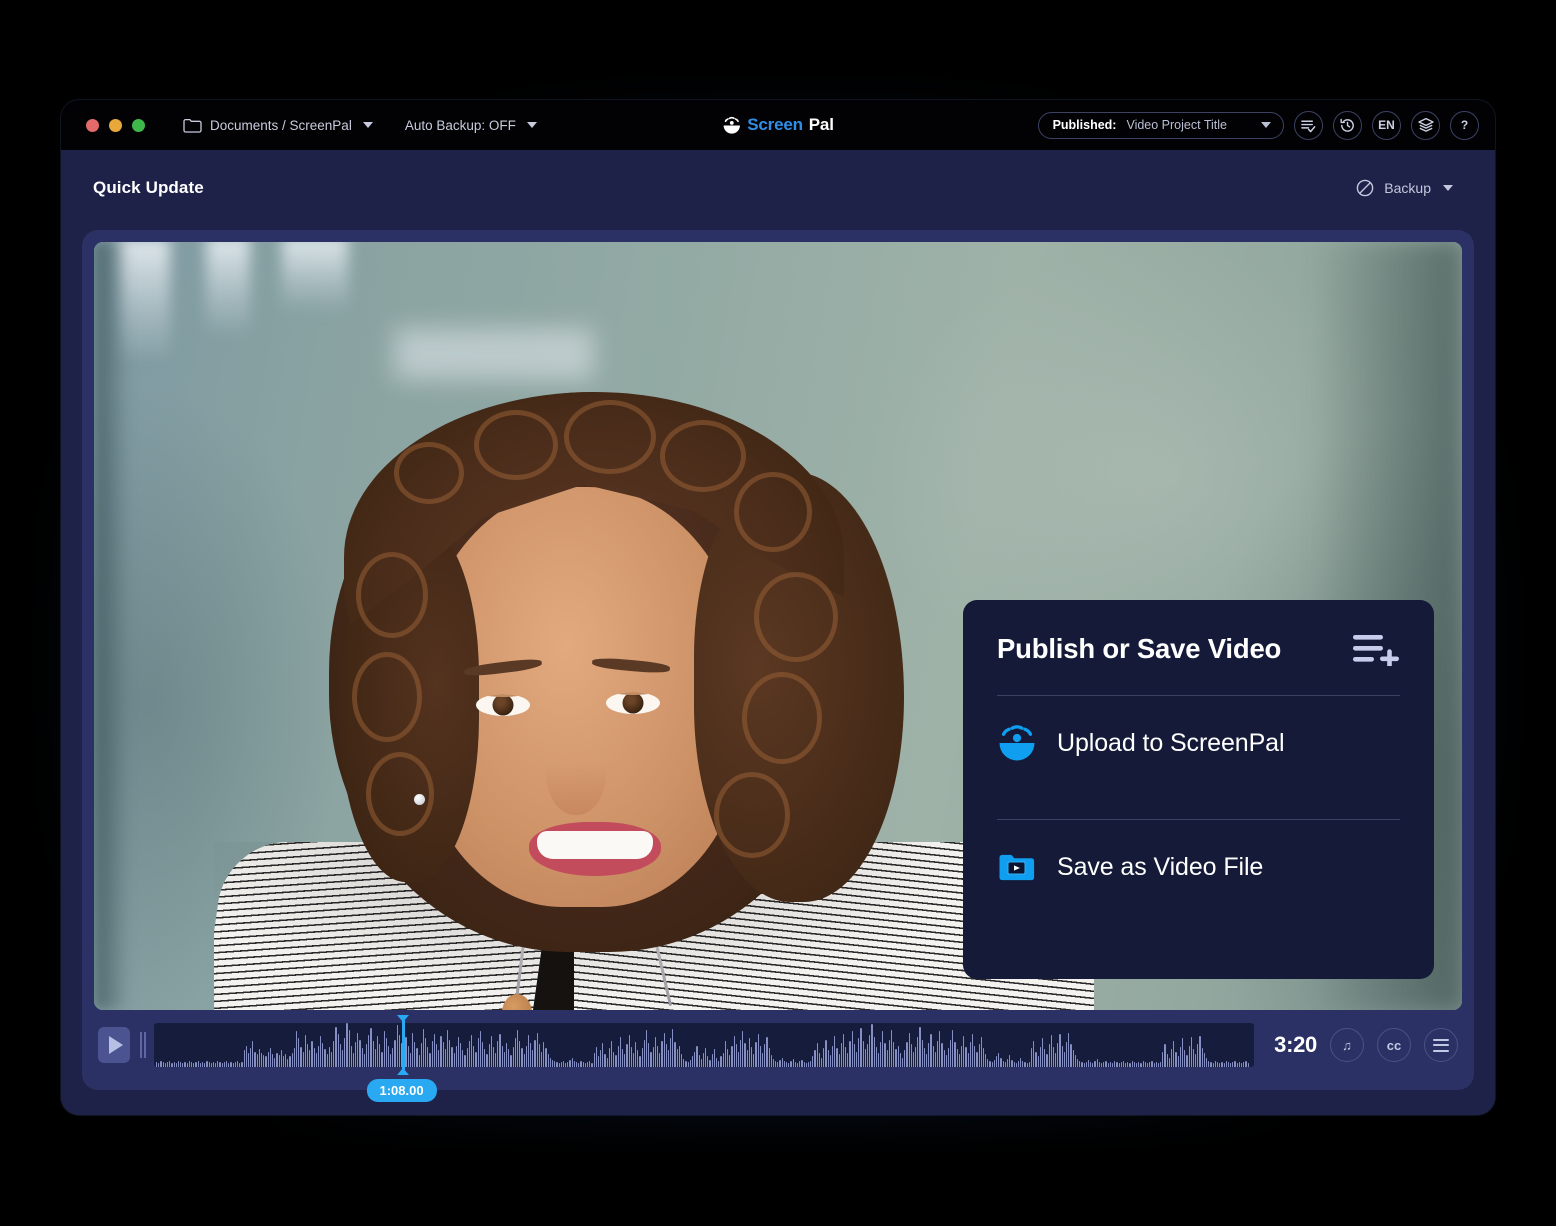 The image size is (1556, 1226). Describe the element at coordinates (138, 125) in the screenshot. I see `maximize-window-button` at that location.